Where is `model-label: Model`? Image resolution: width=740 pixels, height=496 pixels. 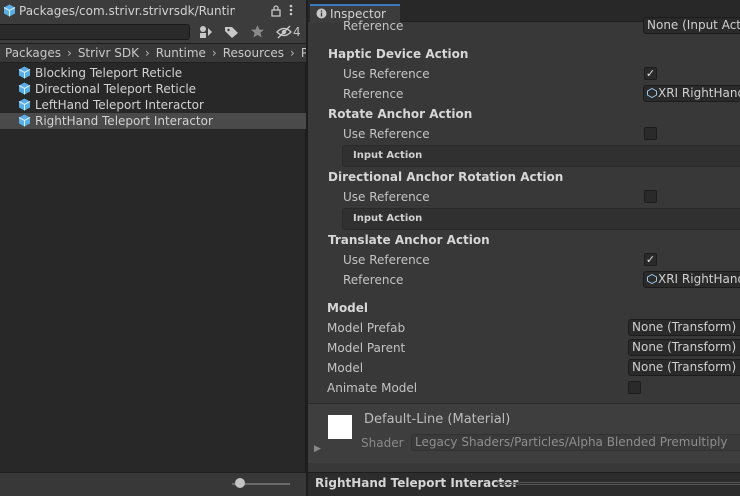
model-label: Model is located at coordinates (345, 368).